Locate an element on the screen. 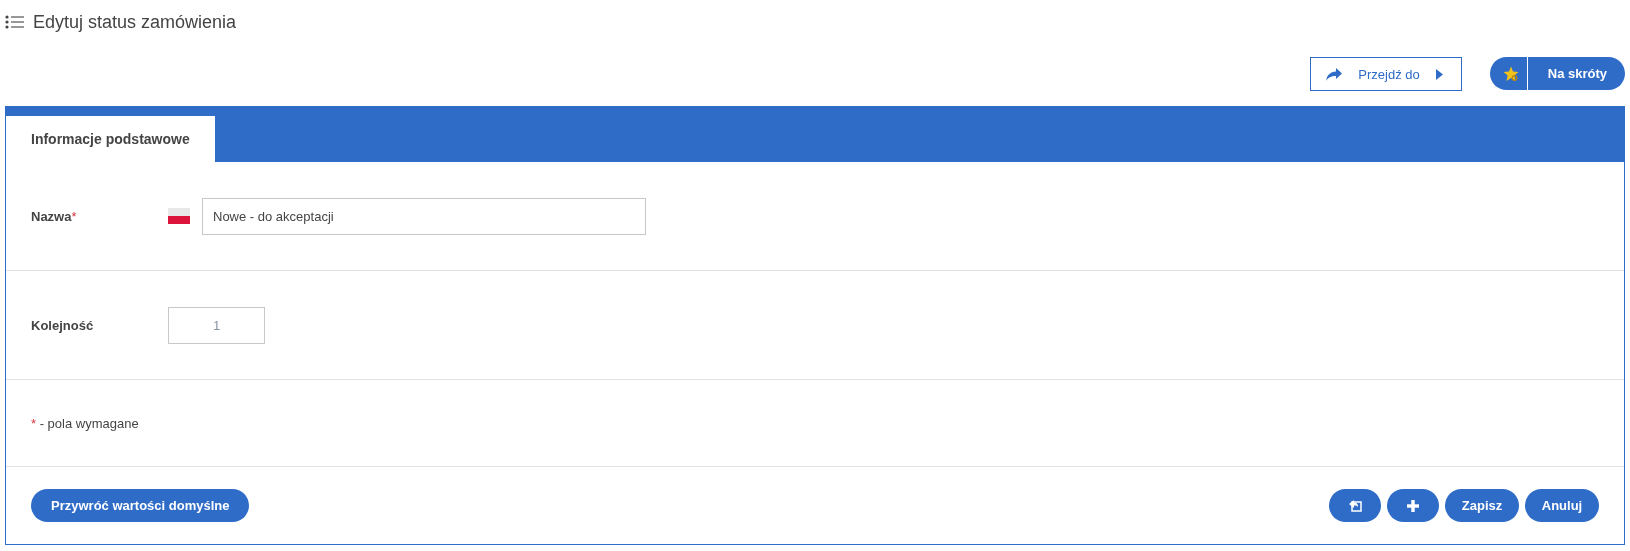 The width and height of the screenshot is (1630, 551). list-icon is located at coordinates (15, 22).